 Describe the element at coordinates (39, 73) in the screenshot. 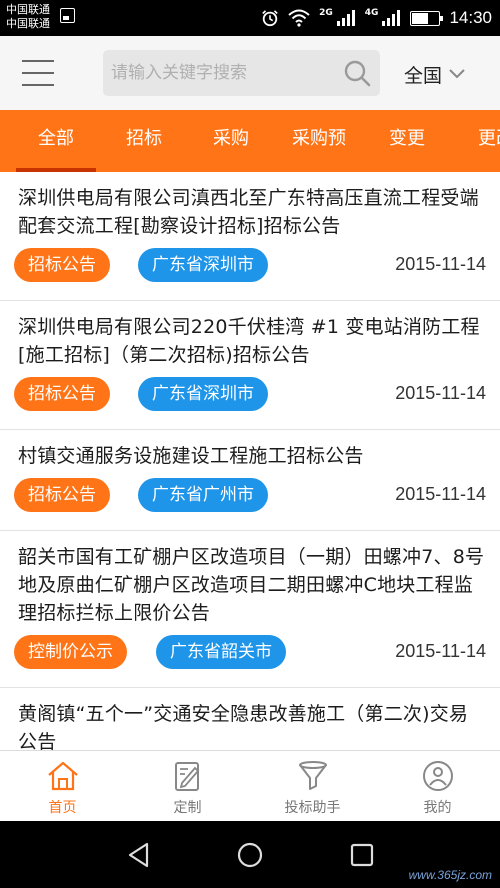

I see `menu-icon` at that location.